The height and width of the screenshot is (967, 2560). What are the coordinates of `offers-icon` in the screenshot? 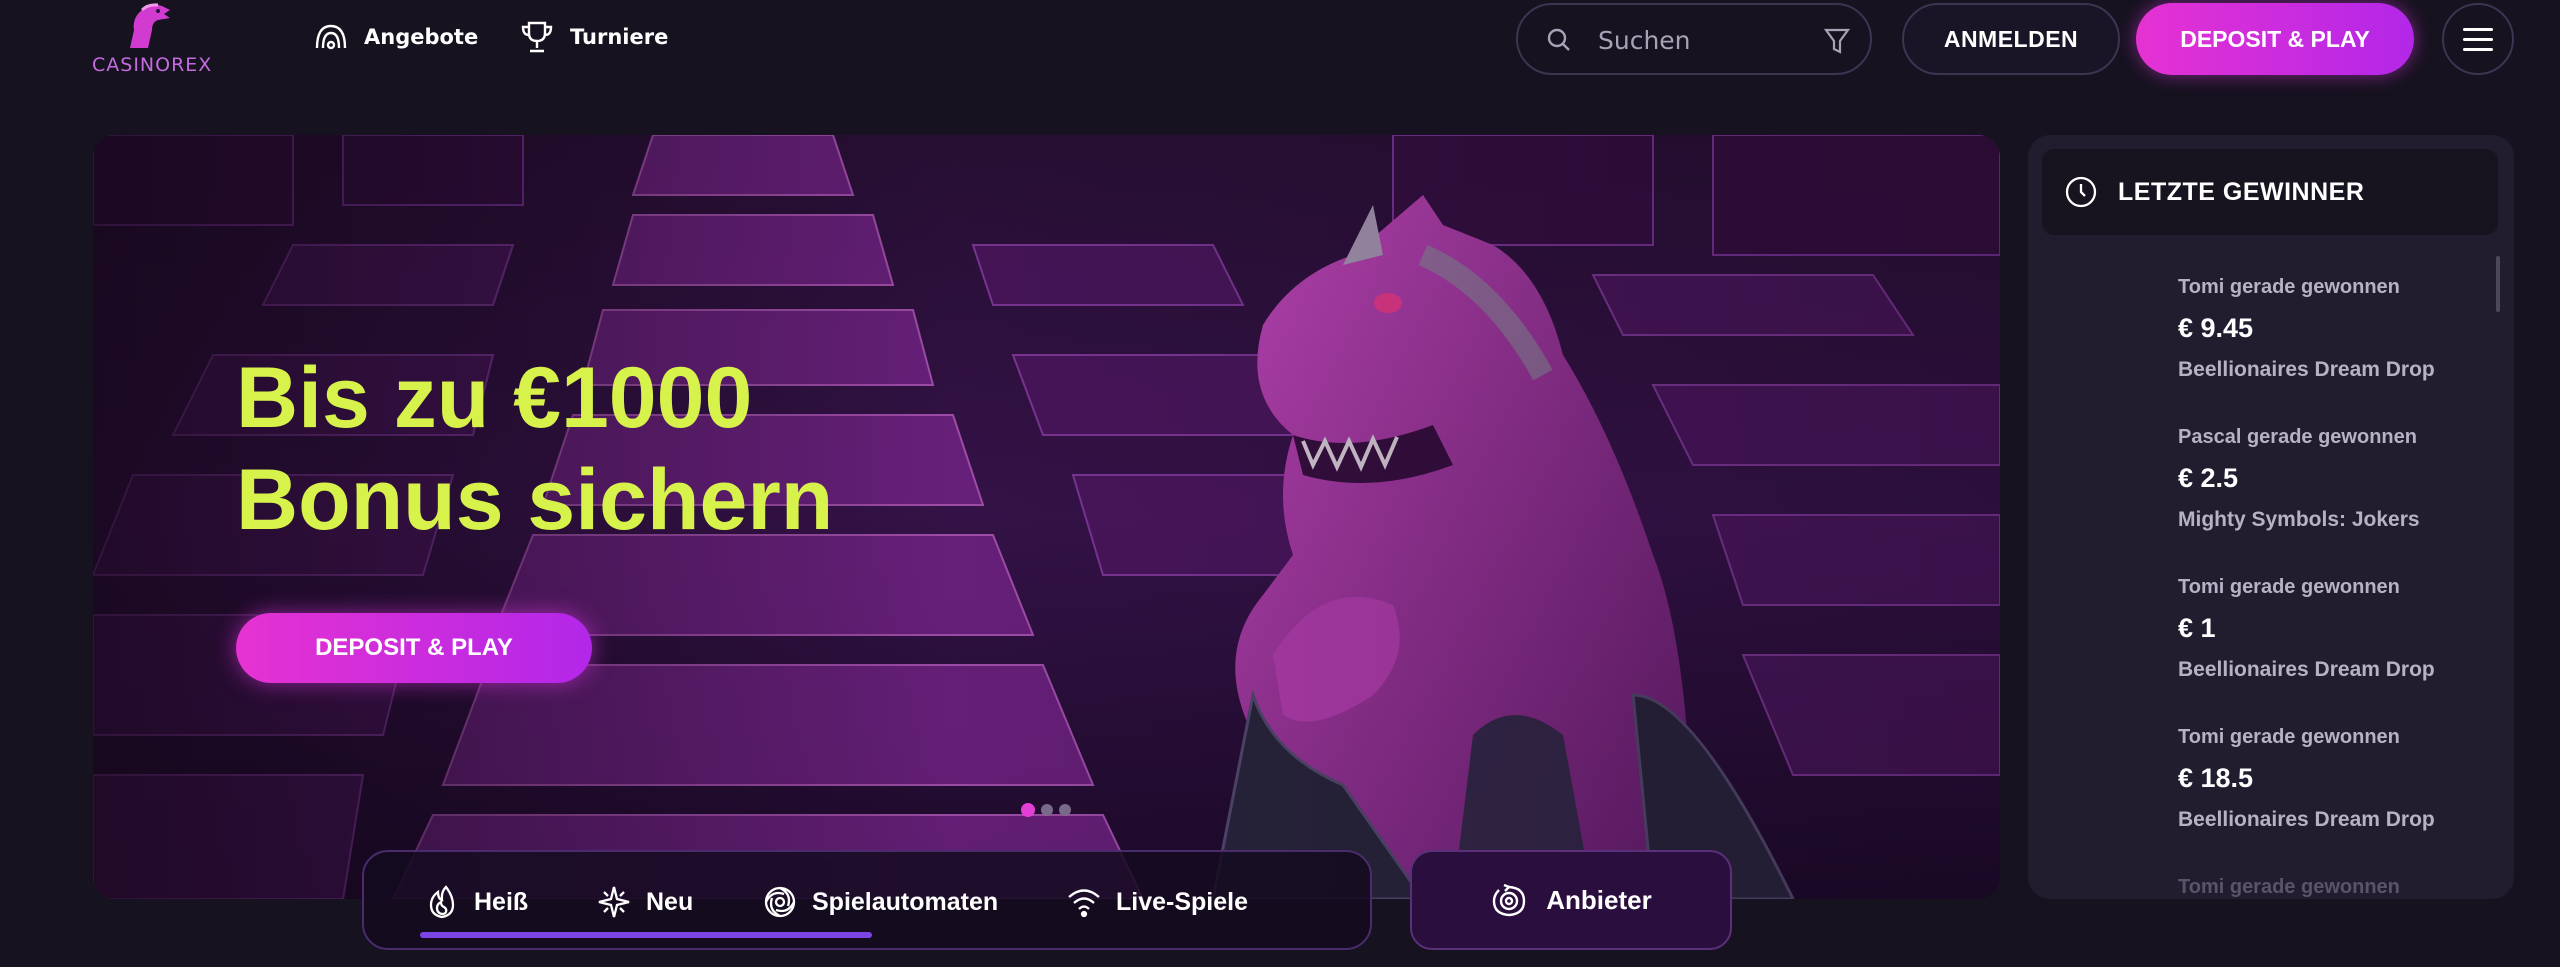 It's located at (331, 37).